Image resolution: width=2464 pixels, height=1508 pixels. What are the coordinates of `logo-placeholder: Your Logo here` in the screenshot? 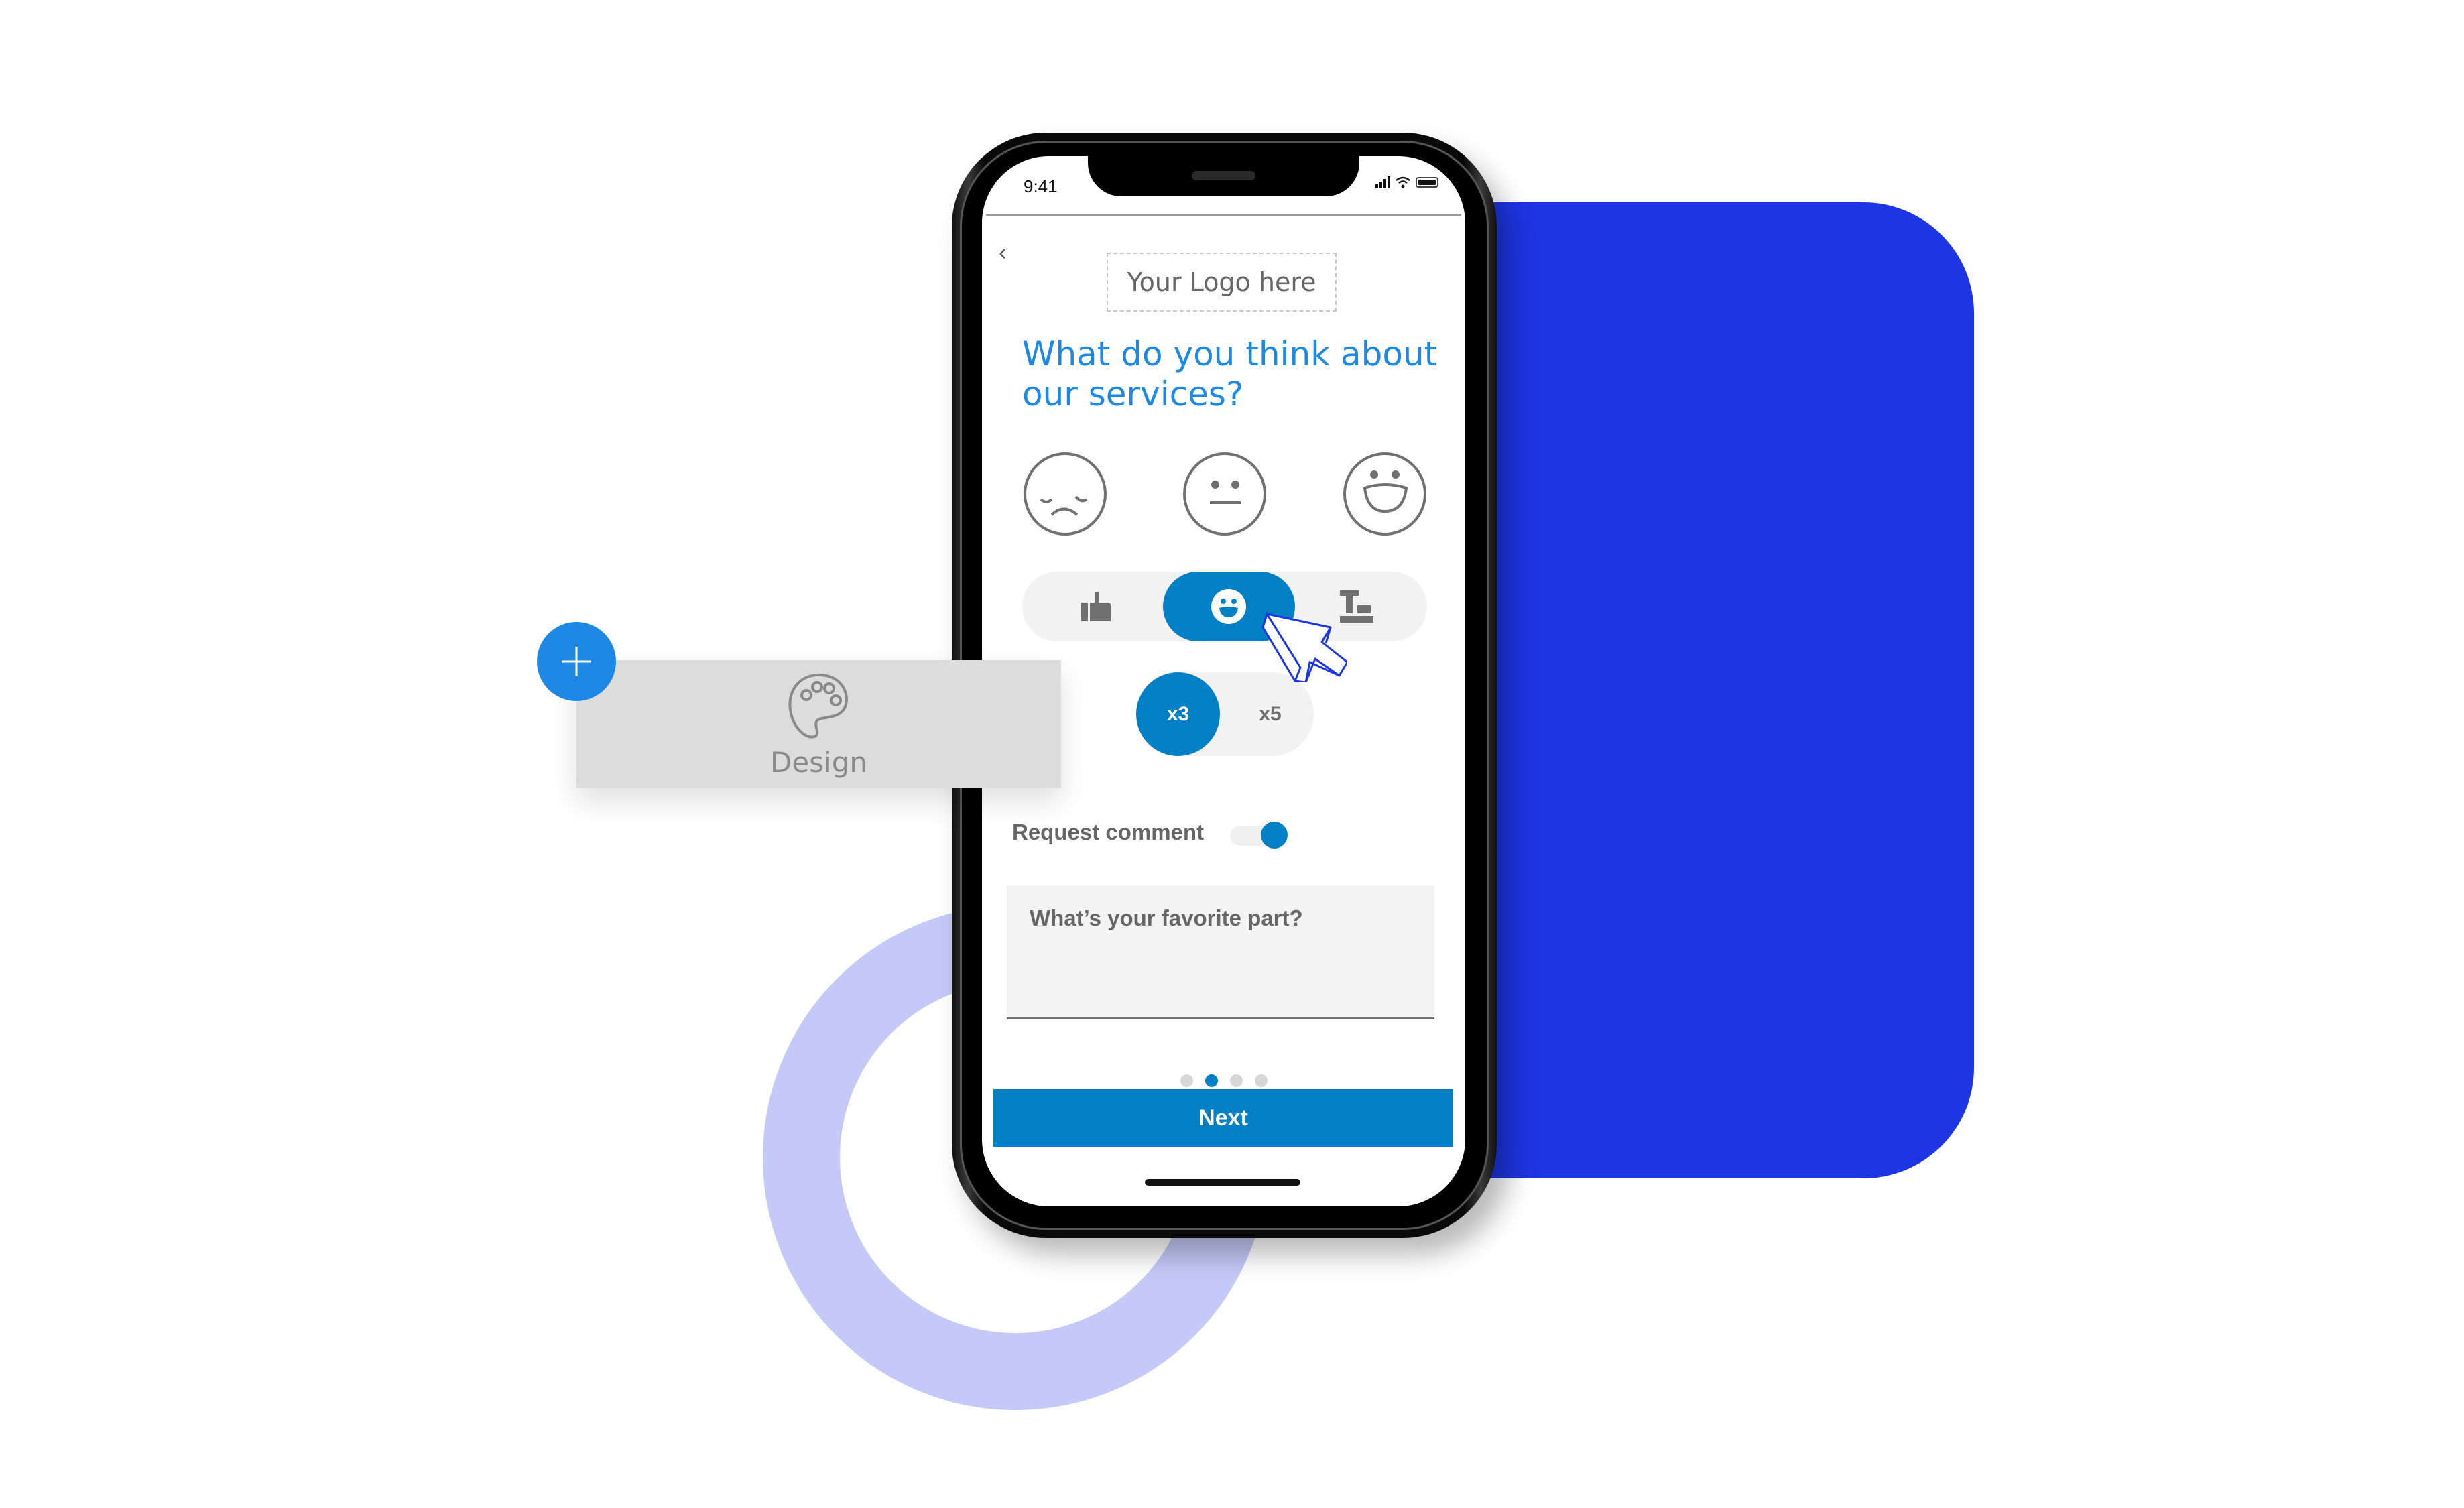 It's located at (1222, 282).